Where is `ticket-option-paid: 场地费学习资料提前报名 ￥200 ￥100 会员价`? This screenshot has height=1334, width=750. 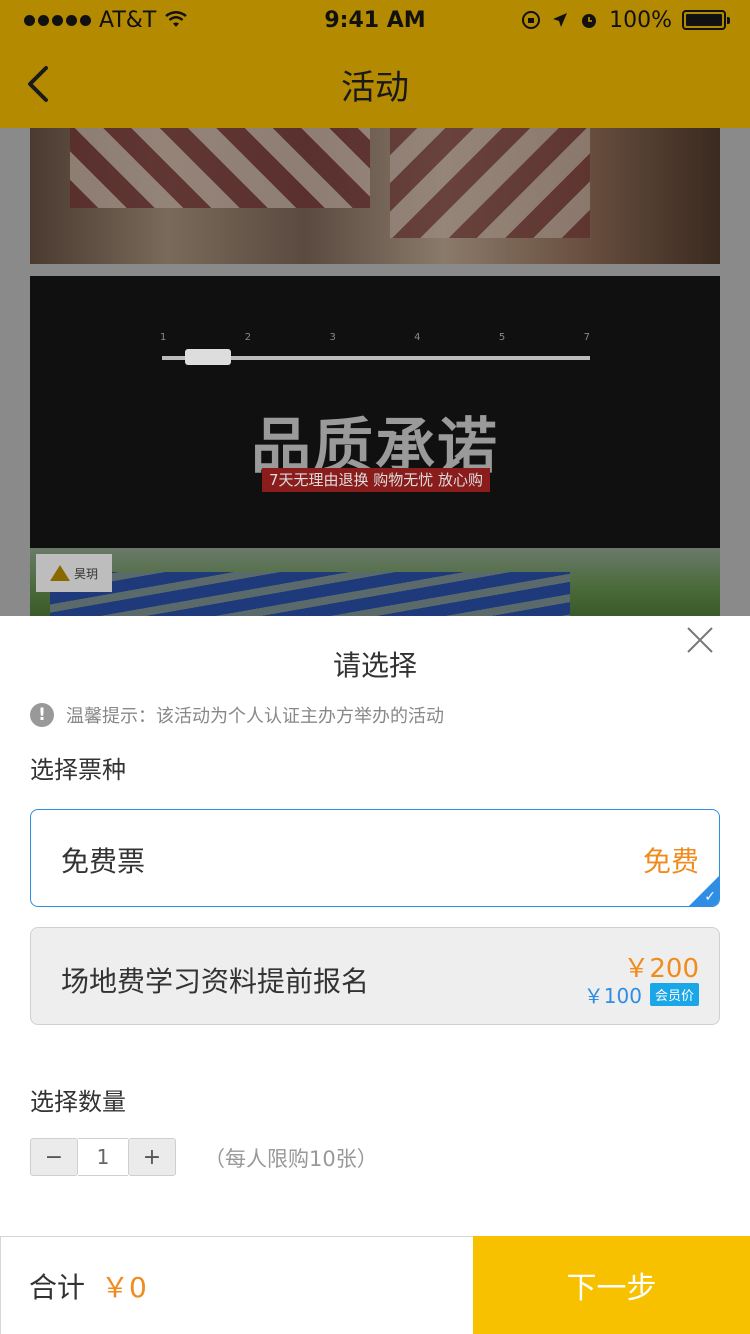
ticket-option-paid: 场地费学习资料提前报名 ￥200 ￥100 会员价 is located at coordinates (375, 976).